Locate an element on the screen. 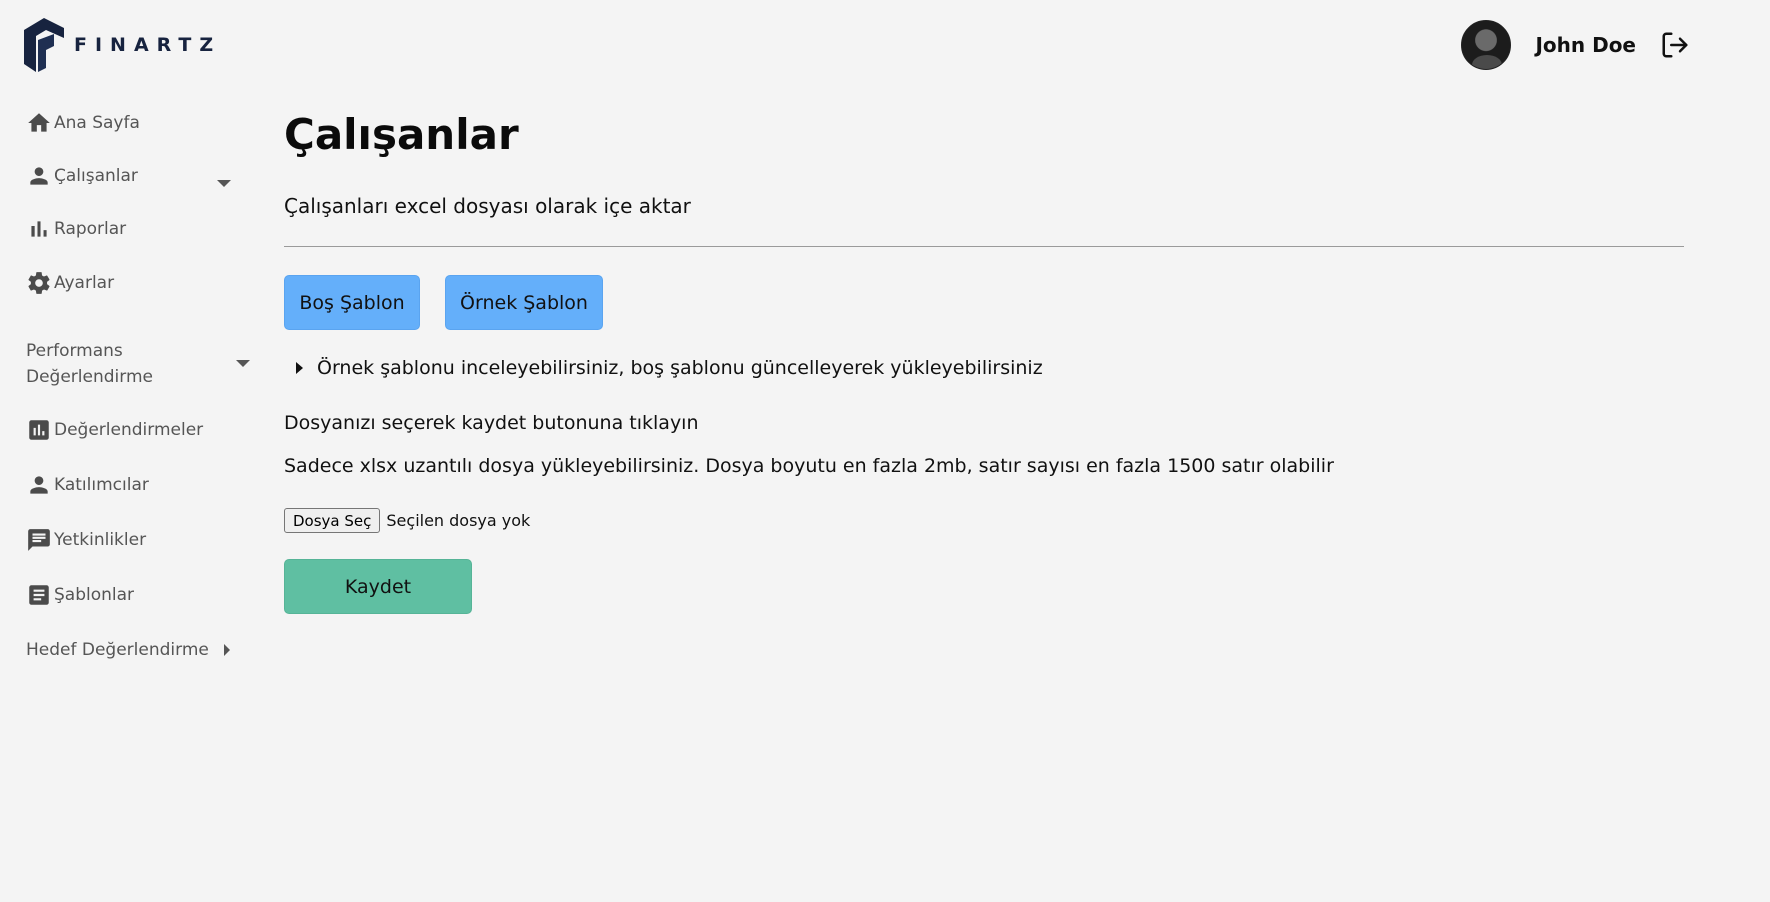 The width and height of the screenshot is (1770, 902). empty-template-button: Boş Şablon is located at coordinates (352, 302).